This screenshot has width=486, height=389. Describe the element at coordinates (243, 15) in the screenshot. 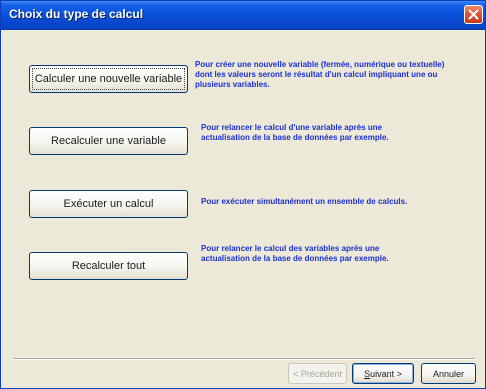

I see `title-bar: Choix du type de calcul` at that location.